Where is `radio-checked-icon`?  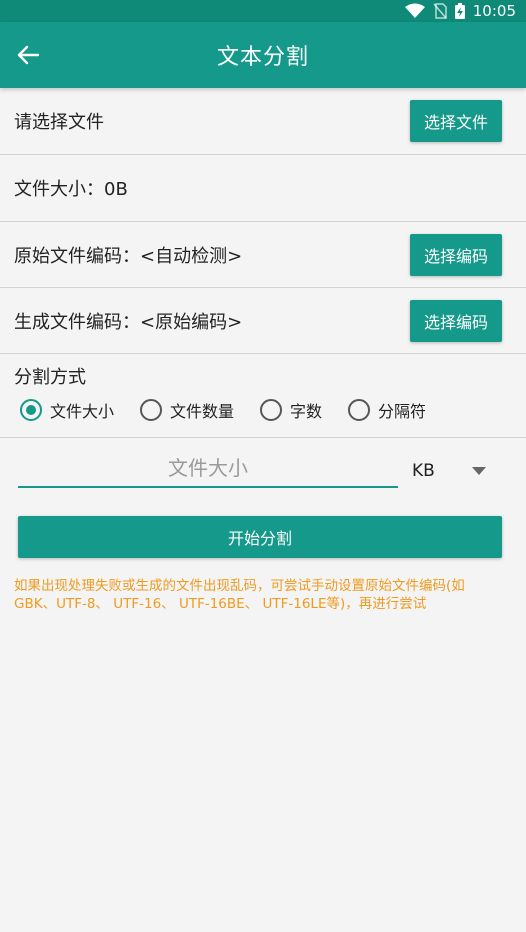
radio-checked-icon is located at coordinates (31, 410).